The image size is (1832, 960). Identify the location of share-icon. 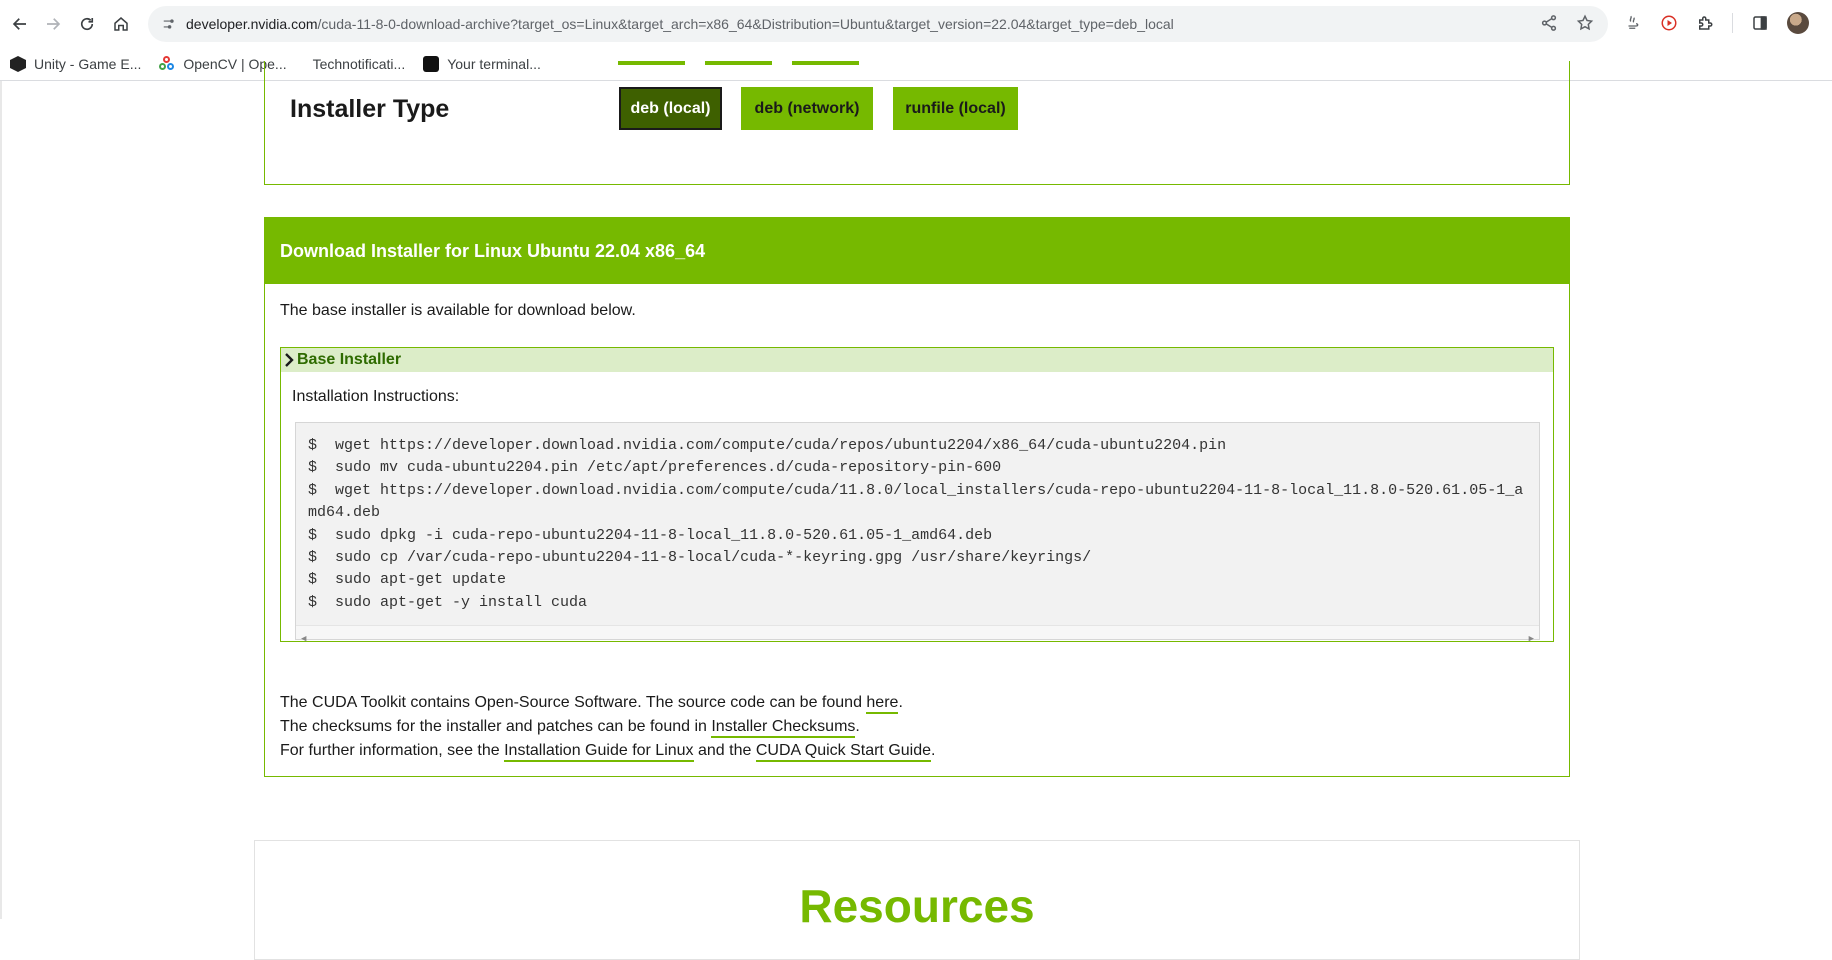
(1549, 23).